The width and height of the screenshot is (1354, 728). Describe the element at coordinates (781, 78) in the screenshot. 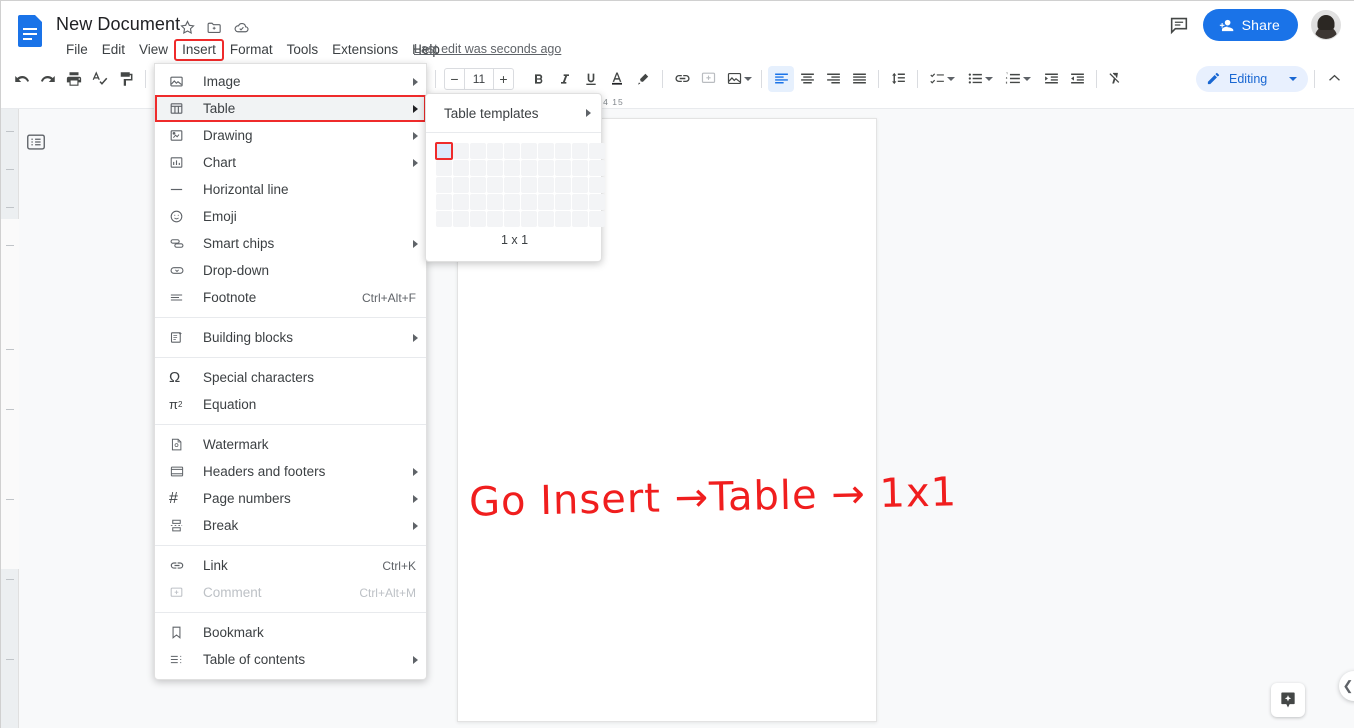

I see `align-left-icon` at that location.